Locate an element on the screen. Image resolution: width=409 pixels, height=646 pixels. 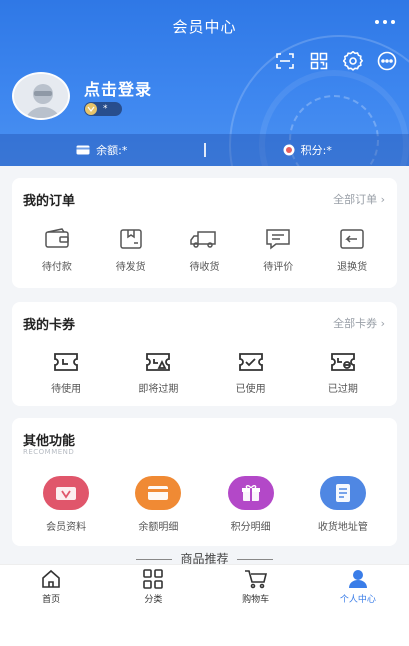
tab-label: 分类 is located at coordinates (153, 600).